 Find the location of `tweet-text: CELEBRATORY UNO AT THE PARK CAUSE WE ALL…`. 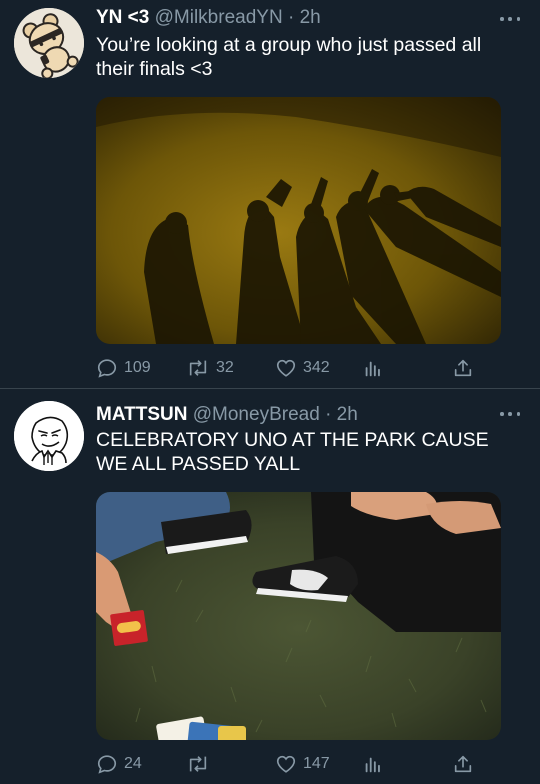

tweet-text: CELEBRATORY UNO AT THE PARK CAUSE WE ALL… is located at coordinates (292, 452).